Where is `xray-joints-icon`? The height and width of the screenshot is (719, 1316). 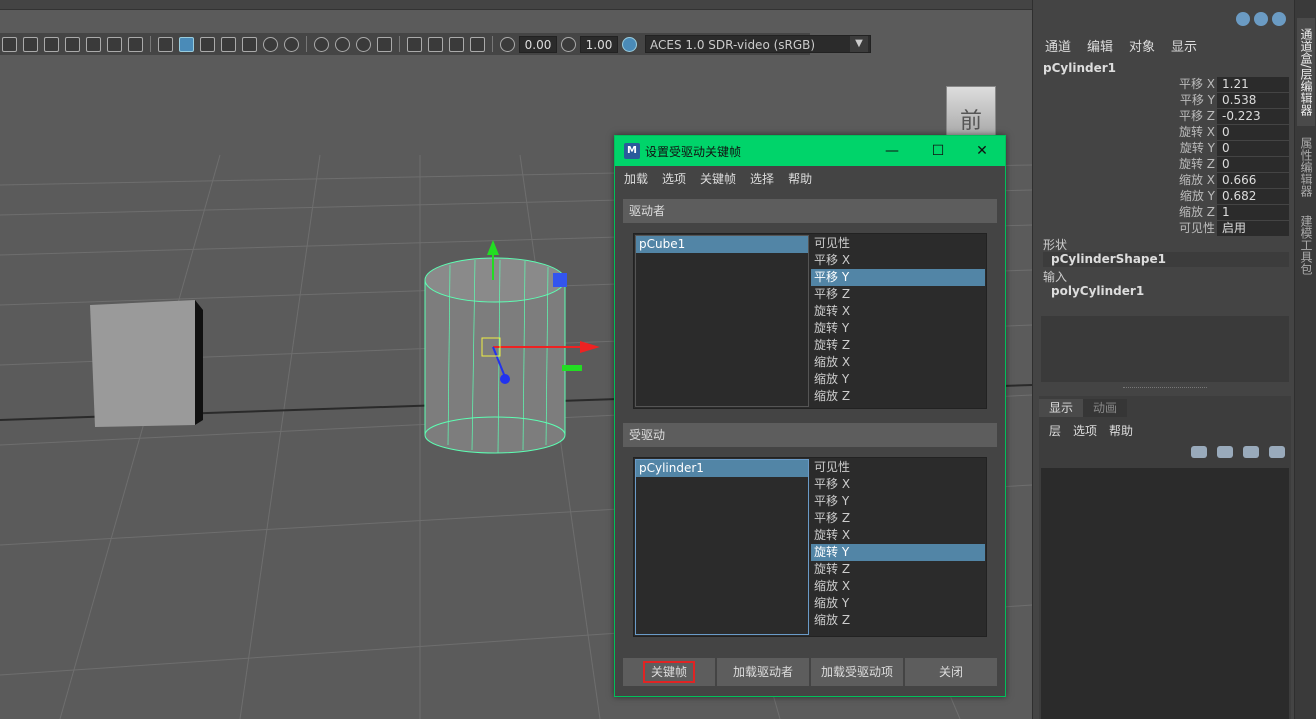
xray-joints-icon is located at coordinates (456, 44).